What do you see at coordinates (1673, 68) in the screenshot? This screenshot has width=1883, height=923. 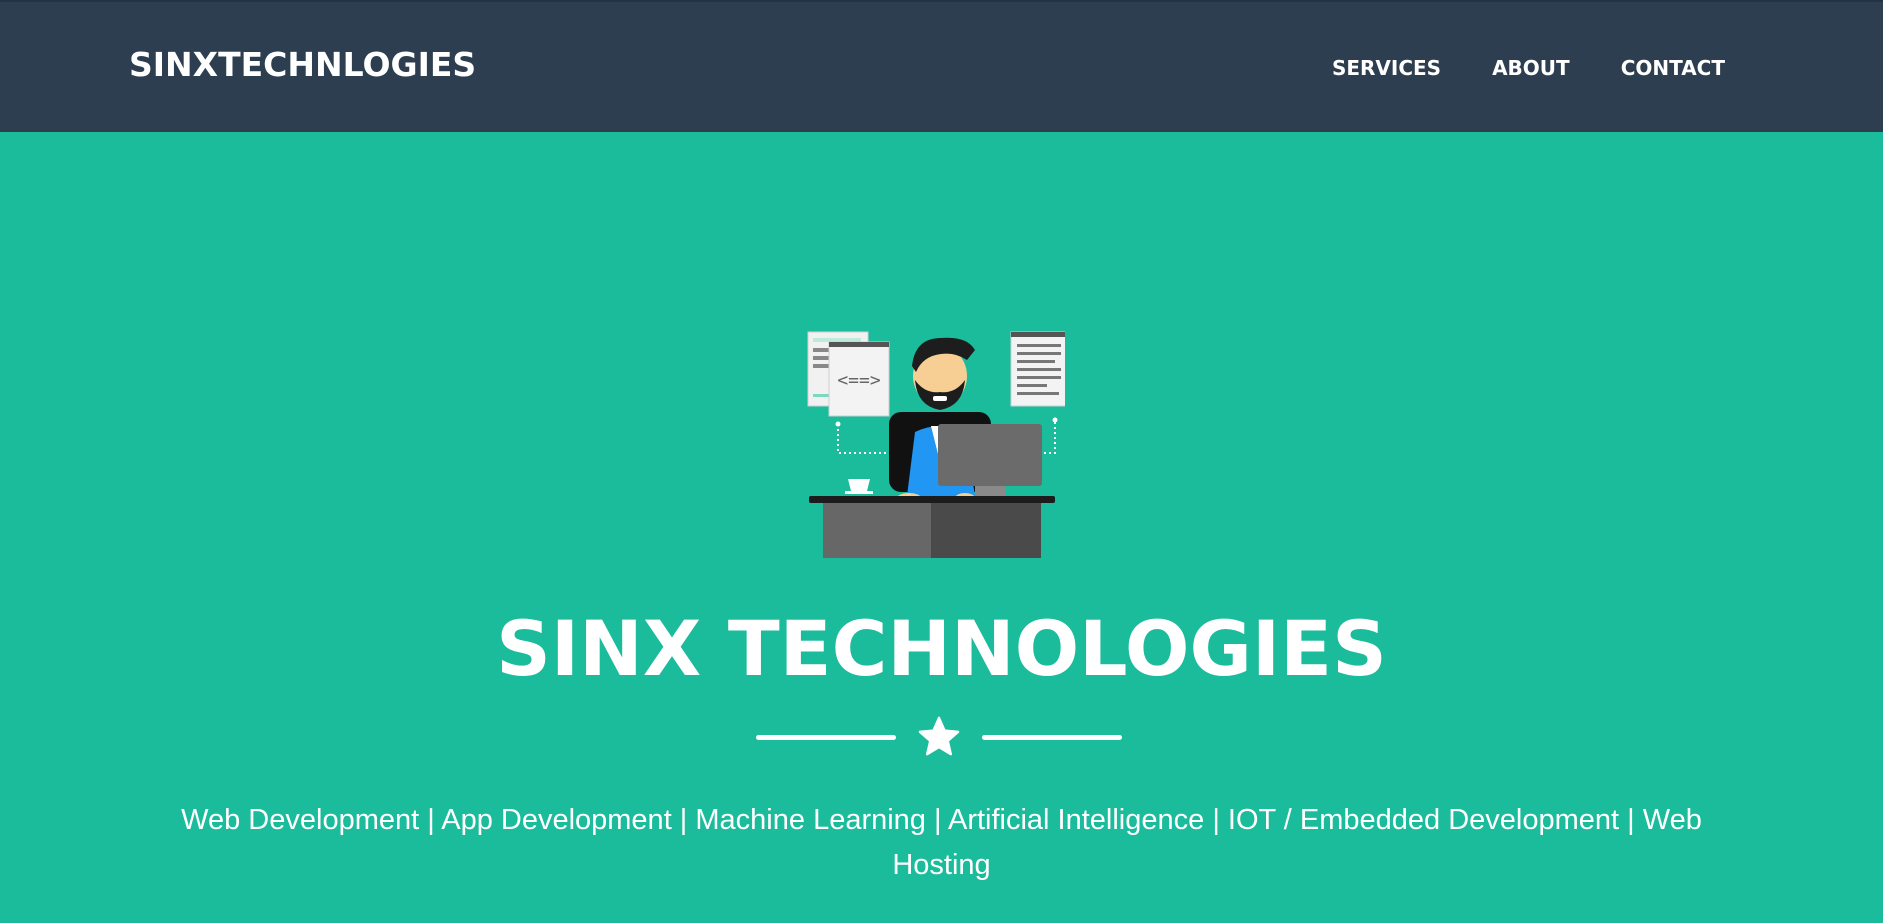 I see `nav-link-contact: CONTACT` at bounding box center [1673, 68].